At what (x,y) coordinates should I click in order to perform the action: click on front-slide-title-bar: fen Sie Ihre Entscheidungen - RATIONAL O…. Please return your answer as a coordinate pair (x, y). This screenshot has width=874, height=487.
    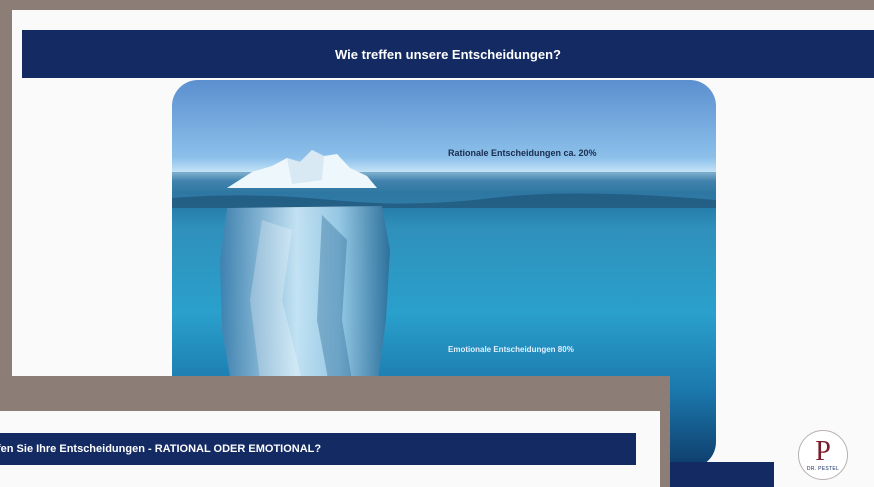
    Looking at the image, I should click on (318, 449).